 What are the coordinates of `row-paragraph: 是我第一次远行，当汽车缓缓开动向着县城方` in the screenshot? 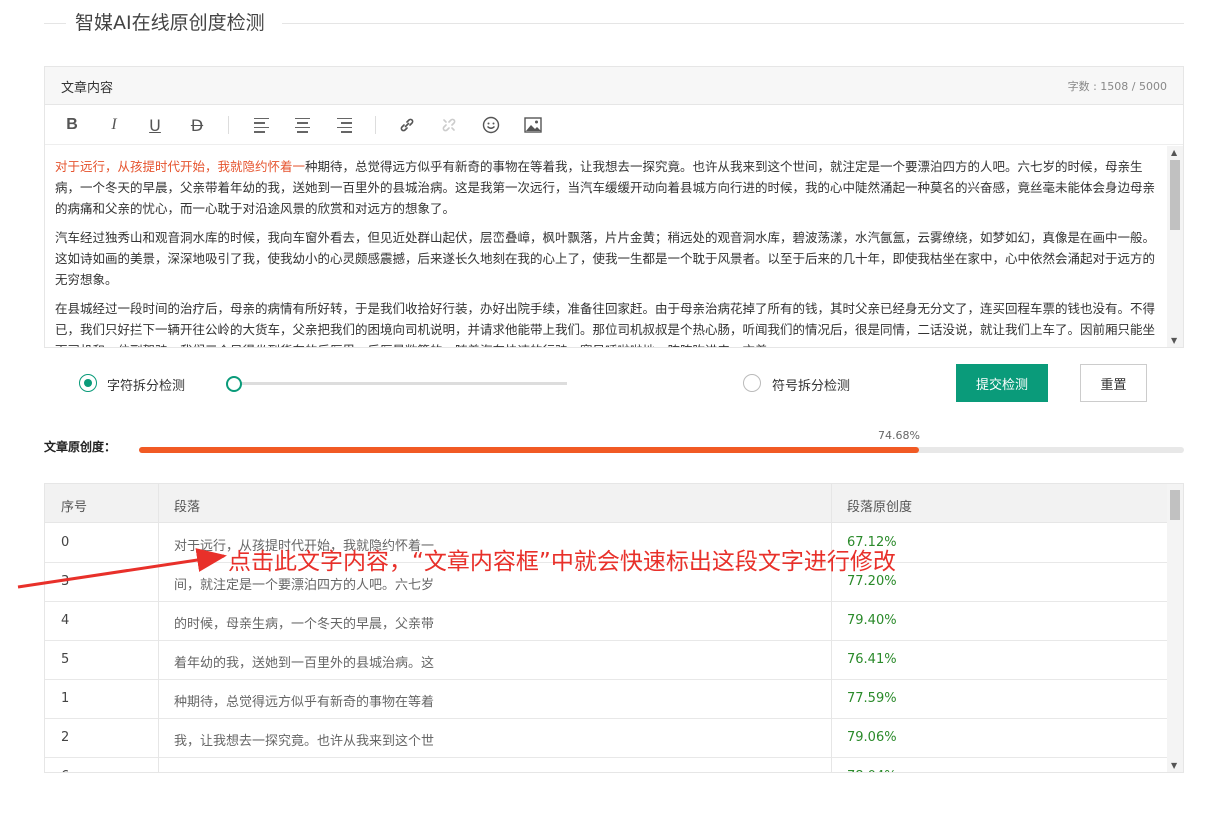 It's located at (304, 770).